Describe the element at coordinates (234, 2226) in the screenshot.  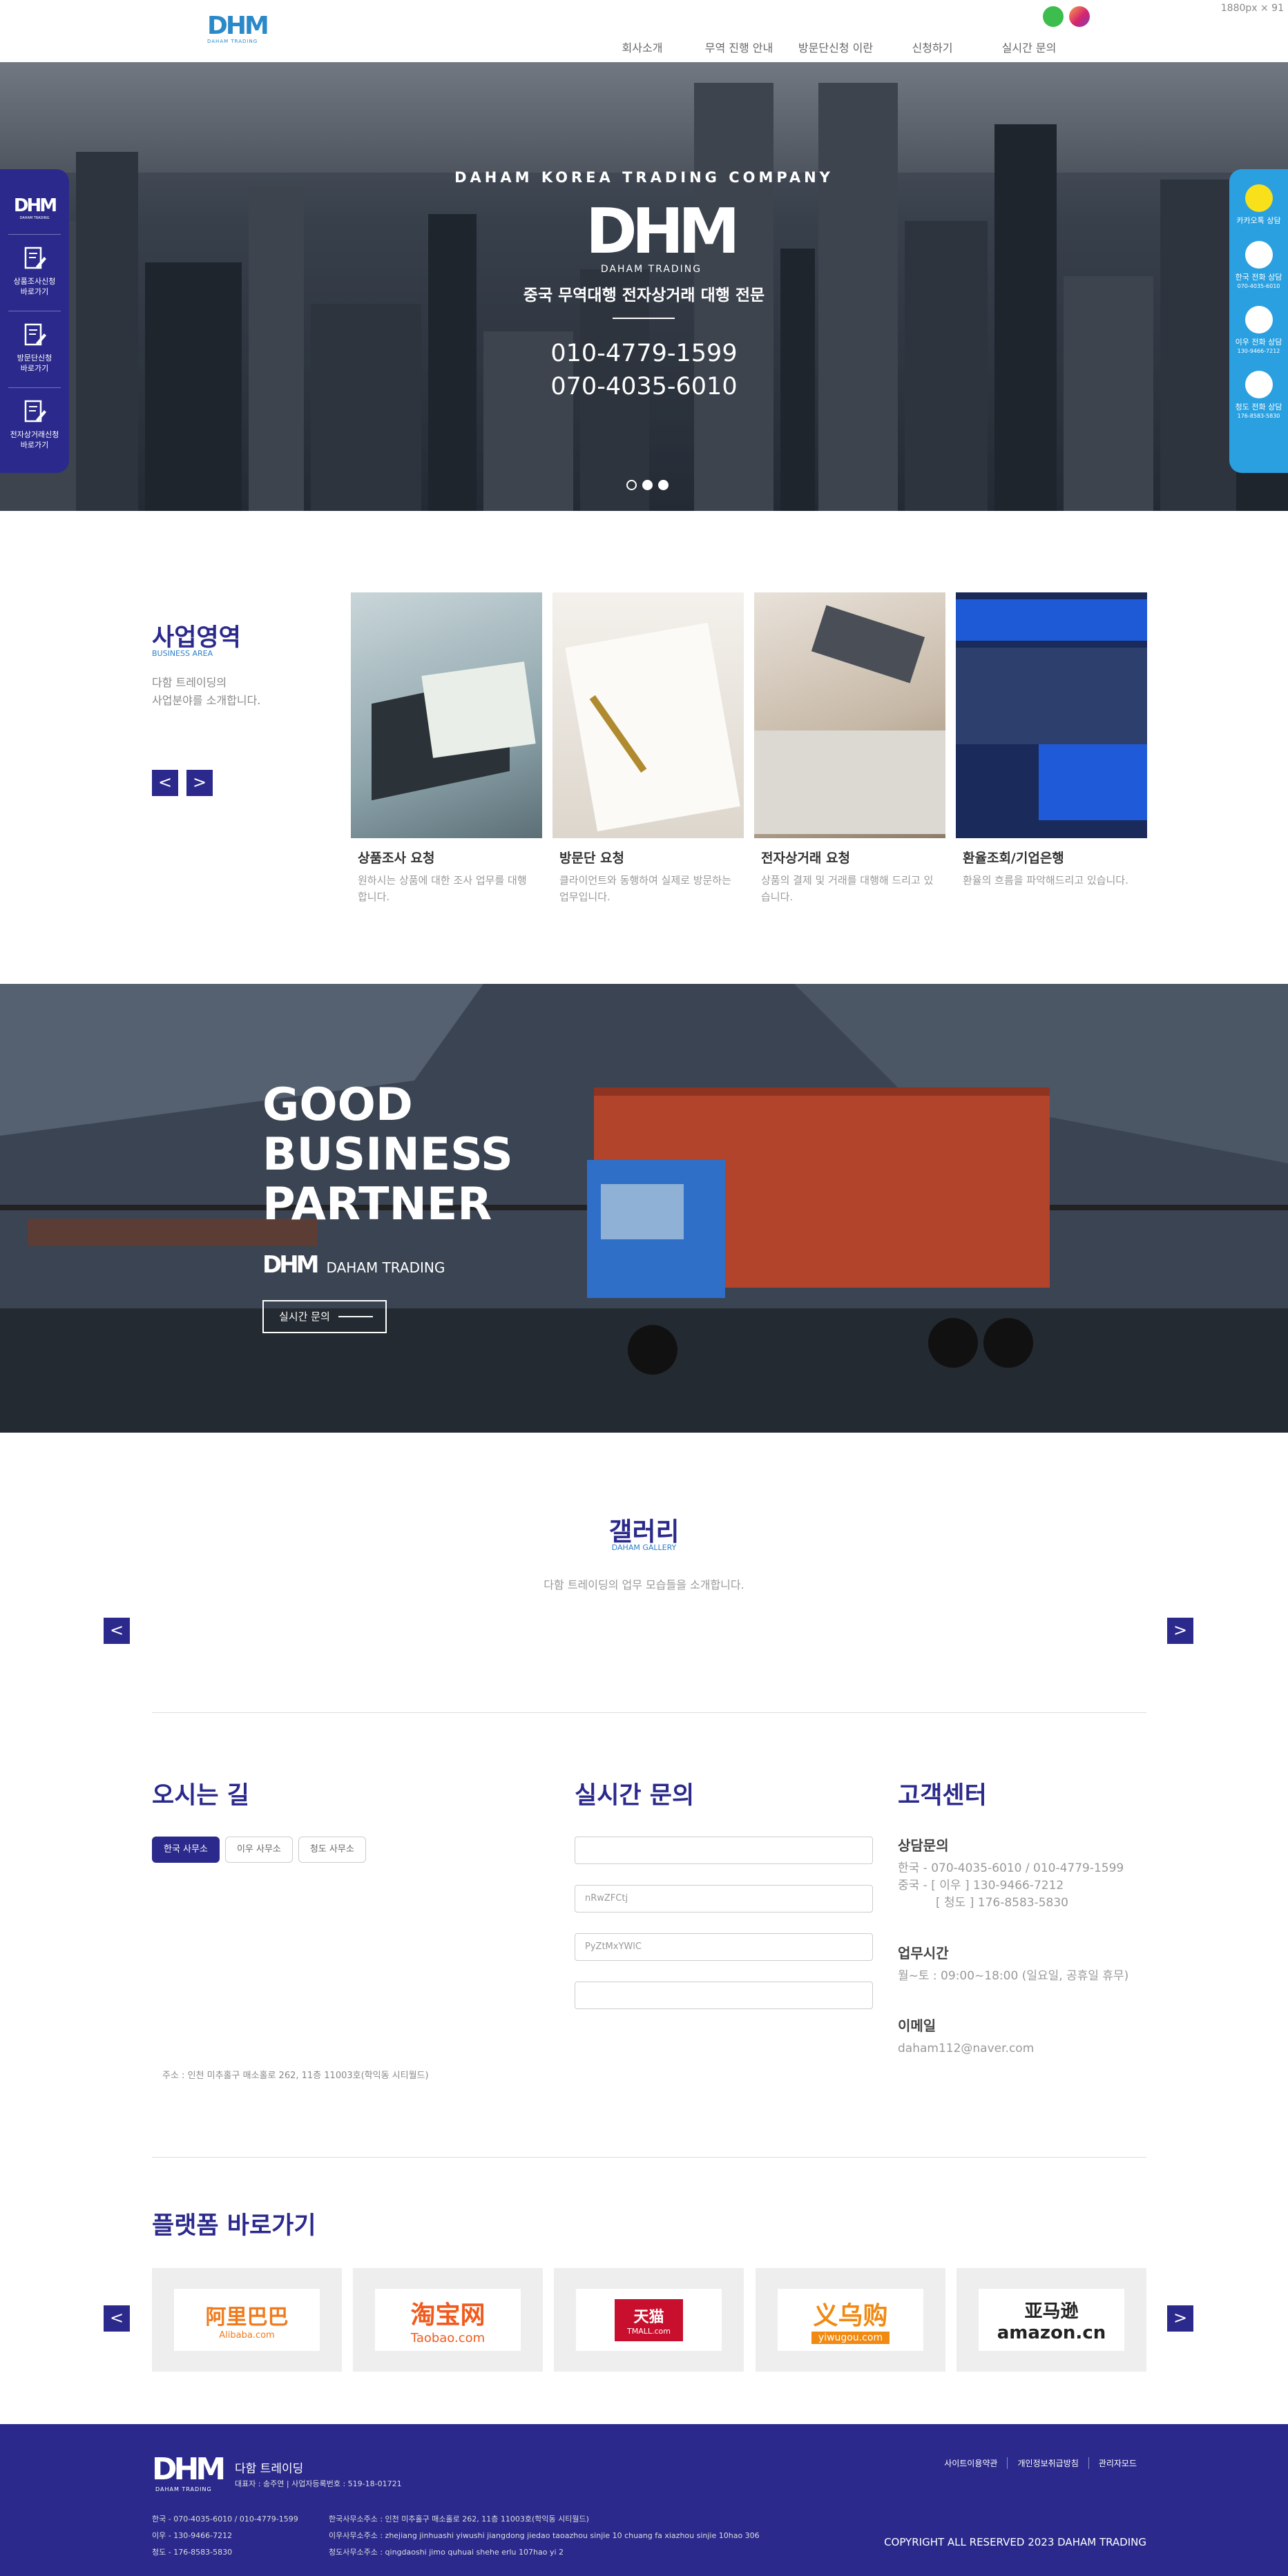
I see `platforms-title: 플랫폼 바로가기` at that location.